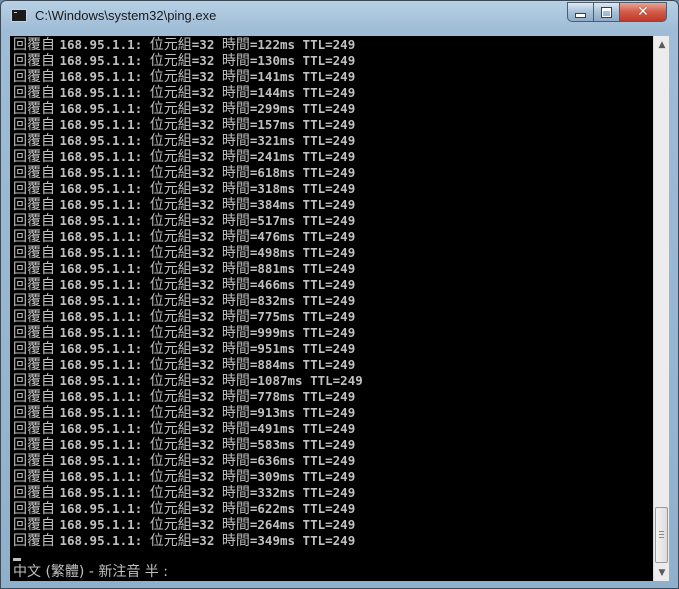  I want to click on console-line: 回覆自 168.95.1.1: 位元組=32 時間=1087ms TTL=249, so click(188, 381).